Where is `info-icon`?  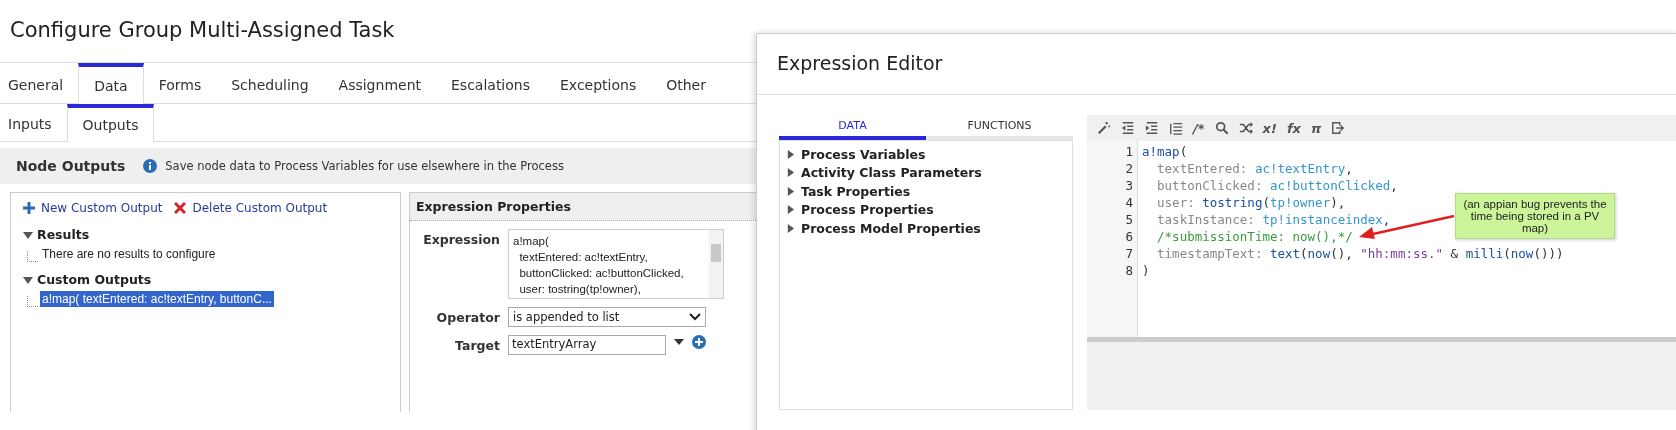
info-icon is located at coordinates (150, 166).